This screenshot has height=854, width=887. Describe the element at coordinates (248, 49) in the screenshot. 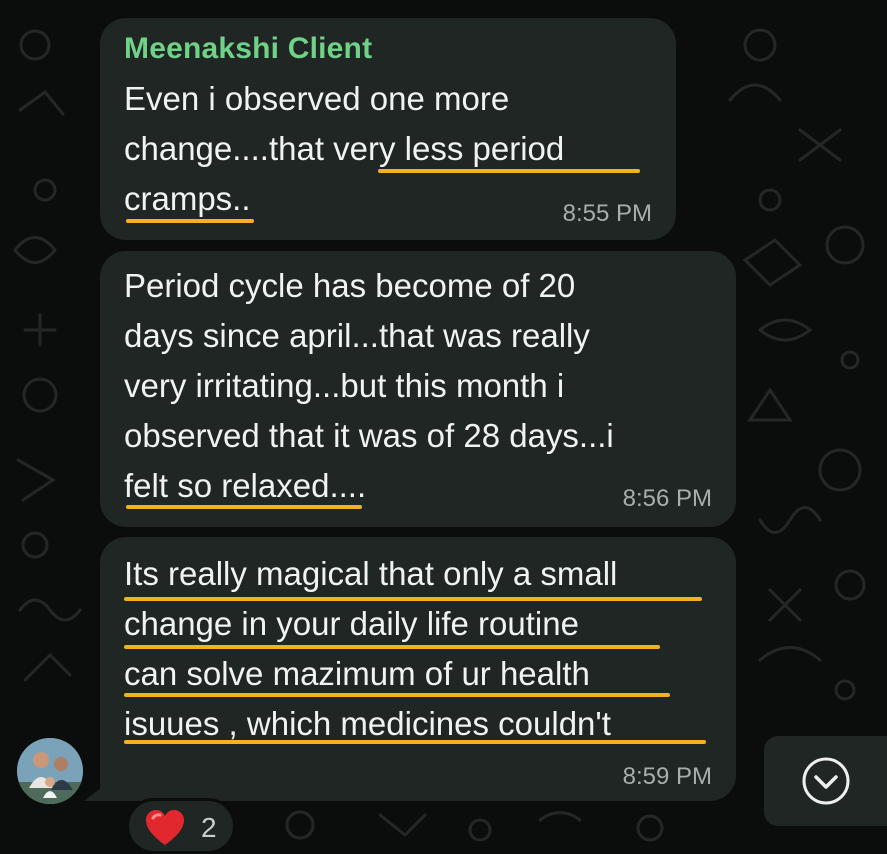

I see `sender-name: Meenakshi Client` at that location.